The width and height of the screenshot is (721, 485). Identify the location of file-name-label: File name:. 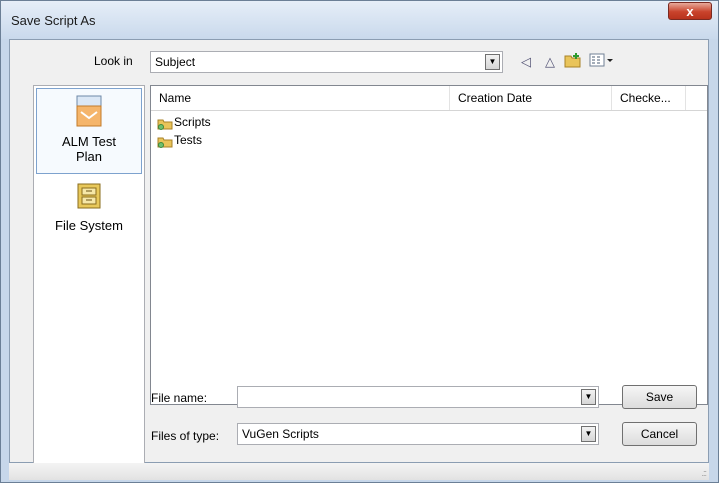
(179, 398).